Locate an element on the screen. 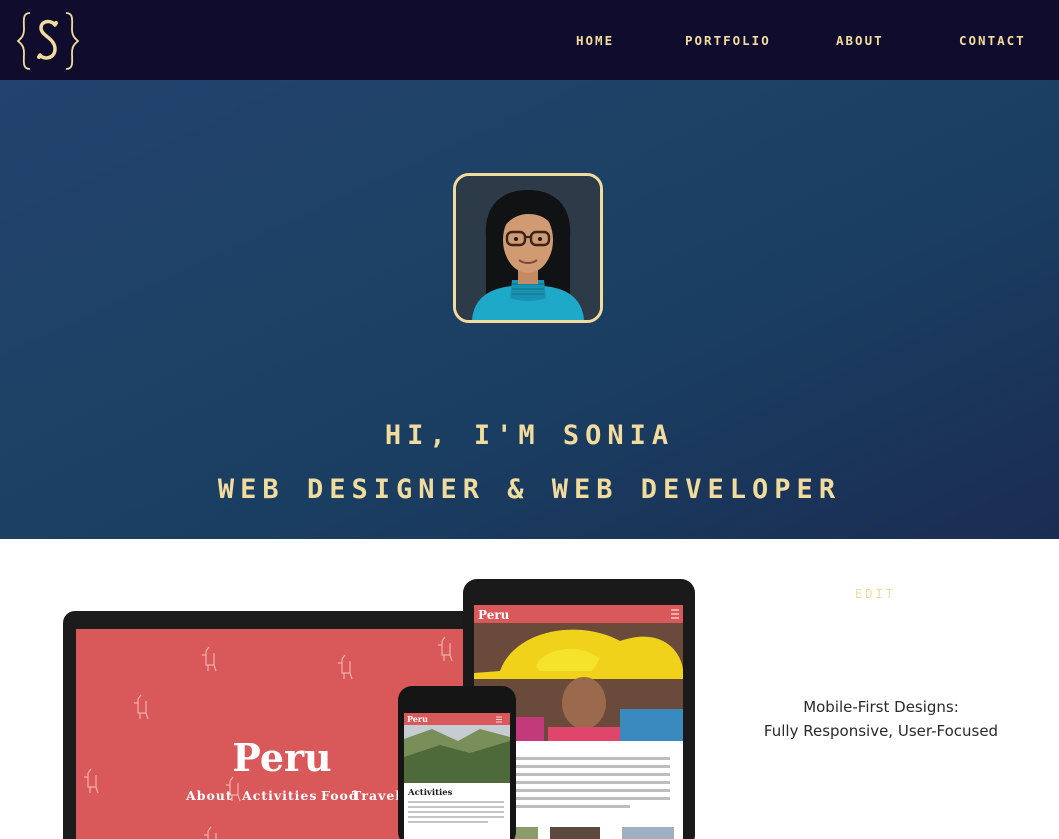  mockup-title: Peru is located at coordinates (281, 757).